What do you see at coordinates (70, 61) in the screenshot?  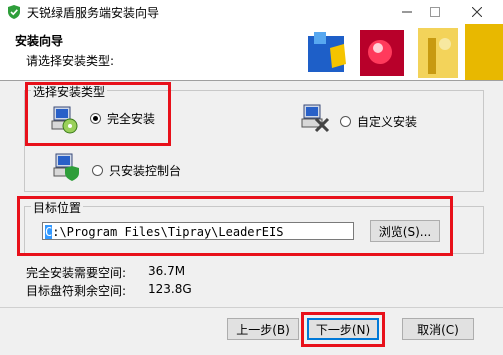 I see `wizard-subtitle: 请选择安装类型:` at bounding box center [70, 61].